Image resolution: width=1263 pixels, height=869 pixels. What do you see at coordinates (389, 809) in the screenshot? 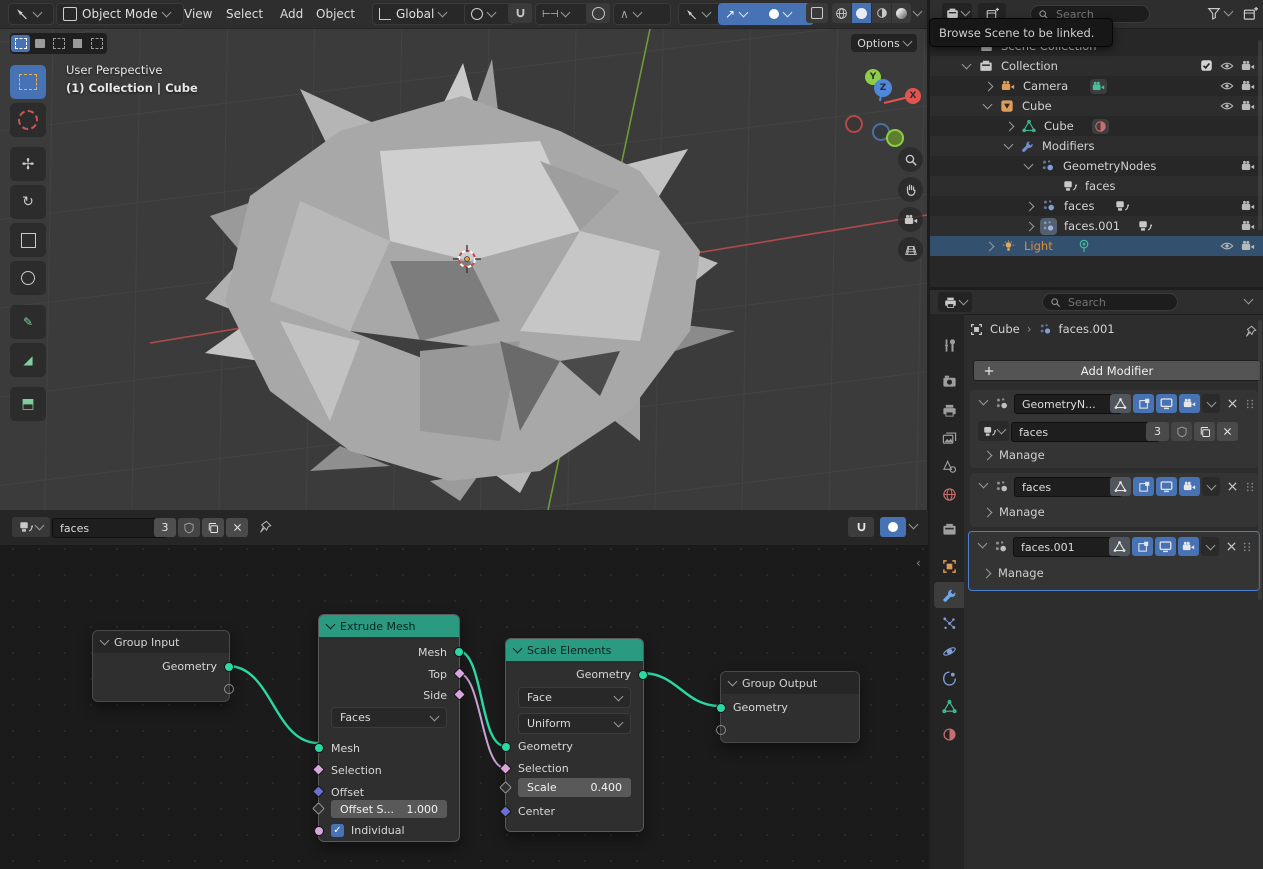
I see `offset-scale-slider: Offset S... 1.000` at bounding box center [389, 809].